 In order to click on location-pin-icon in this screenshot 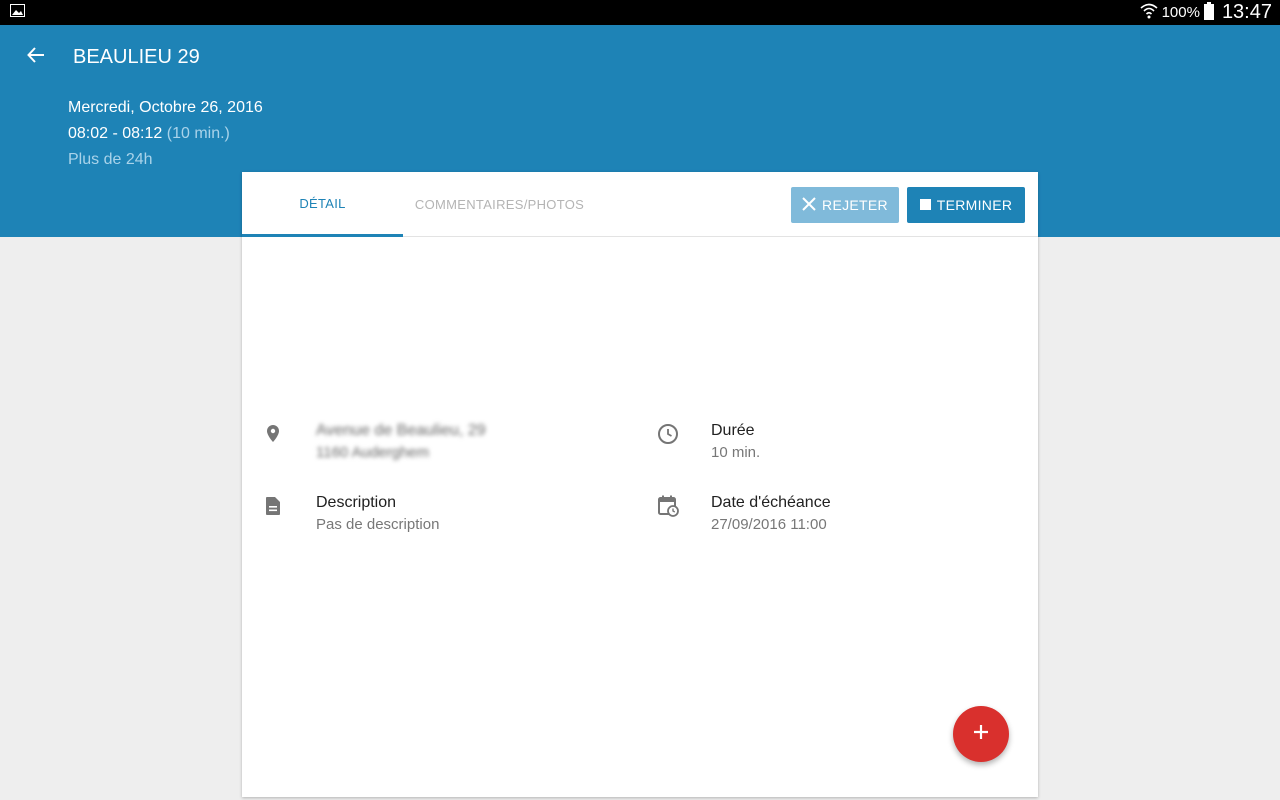, I will do `click(273, 434)`.